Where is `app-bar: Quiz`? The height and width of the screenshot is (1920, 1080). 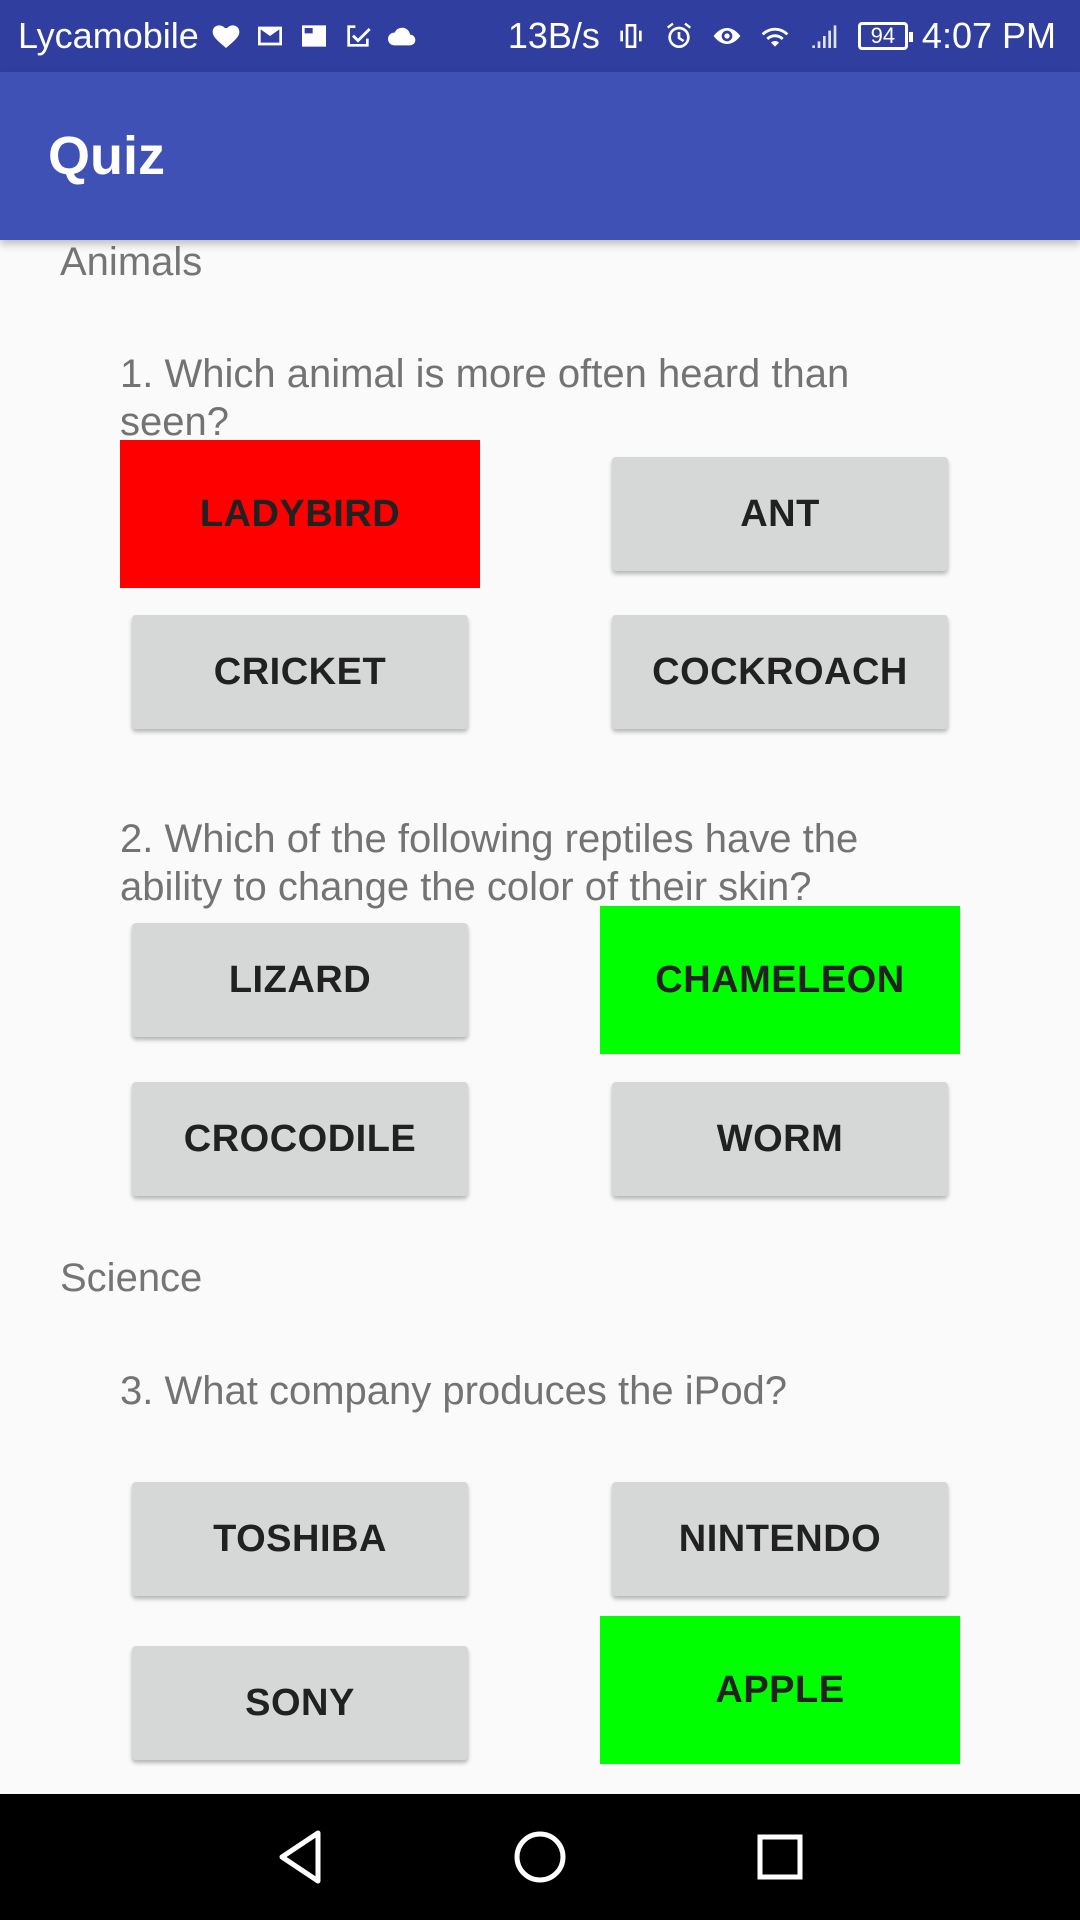
app-bar: Quiz is located at coordinates (540, 156).